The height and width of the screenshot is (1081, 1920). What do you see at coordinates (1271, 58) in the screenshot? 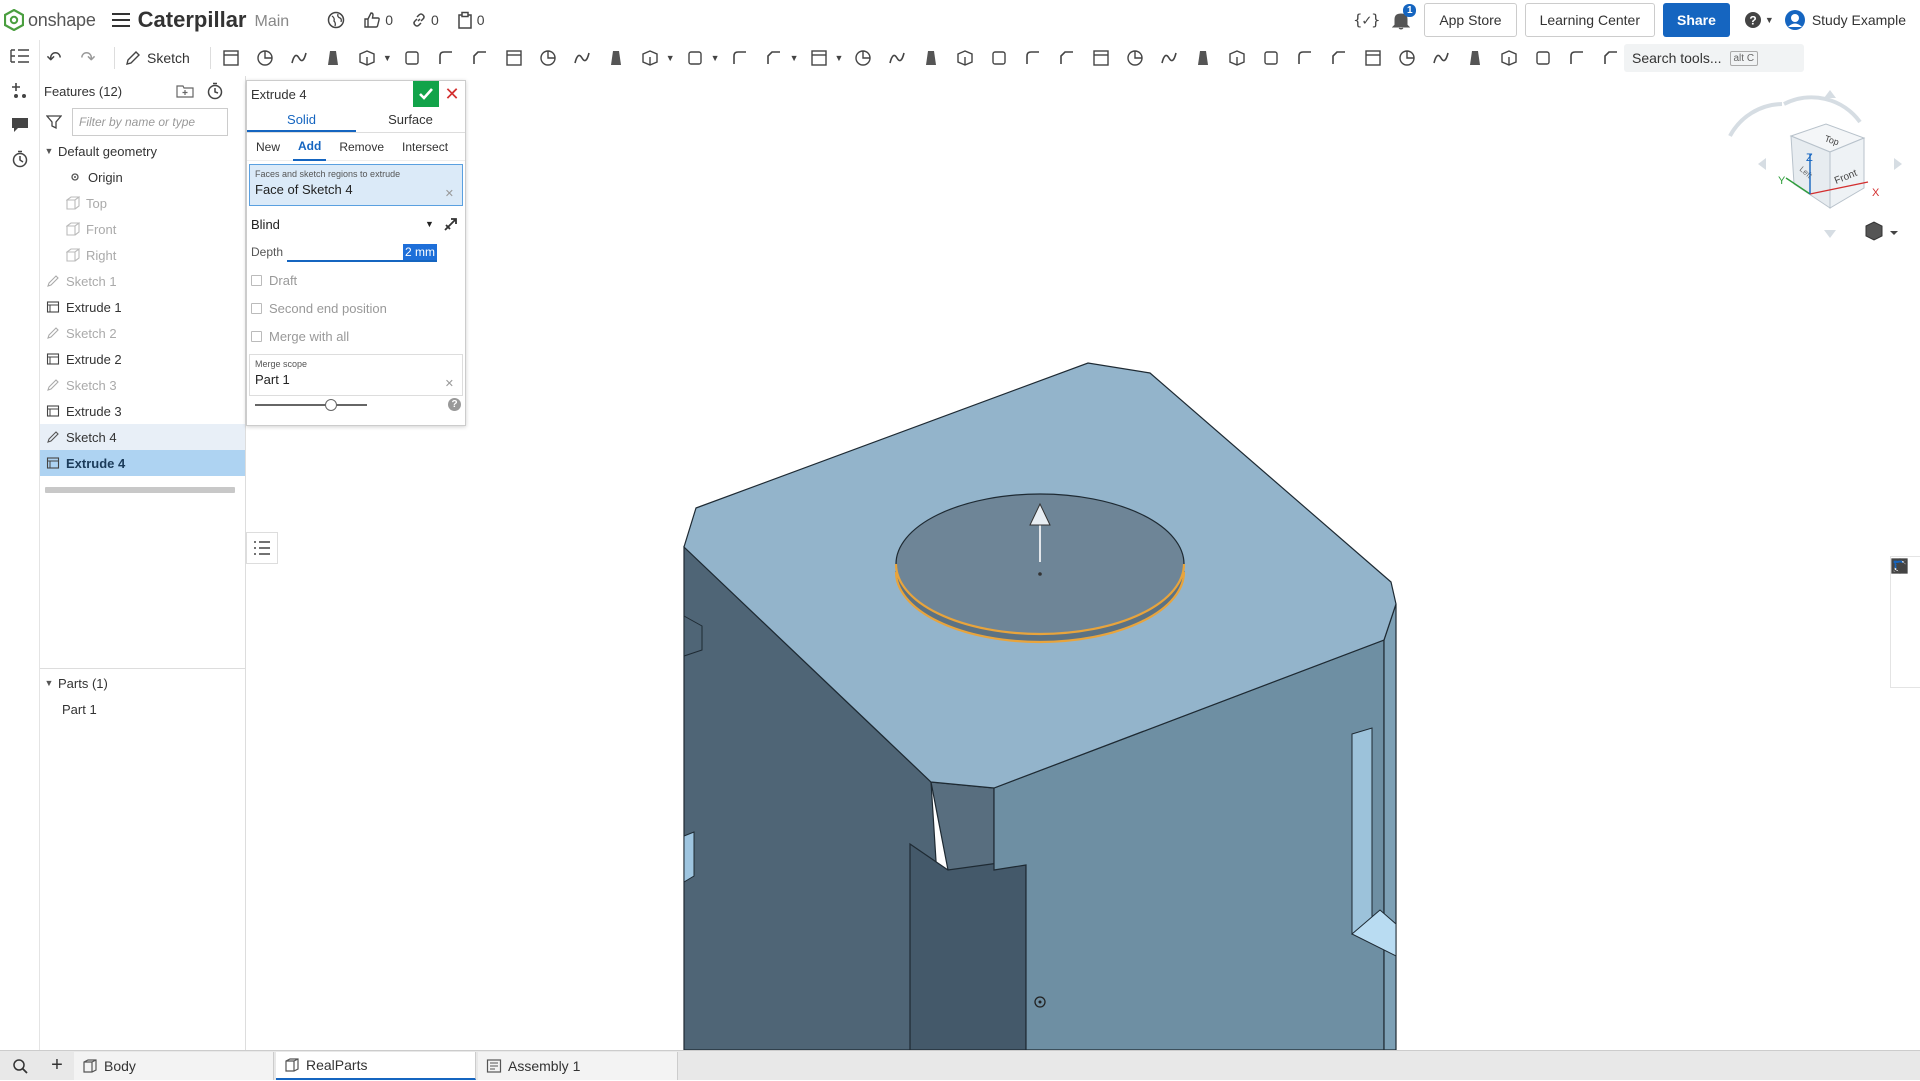
I see `sheet-metal-tool-button` at bounding box center [1271, 58].